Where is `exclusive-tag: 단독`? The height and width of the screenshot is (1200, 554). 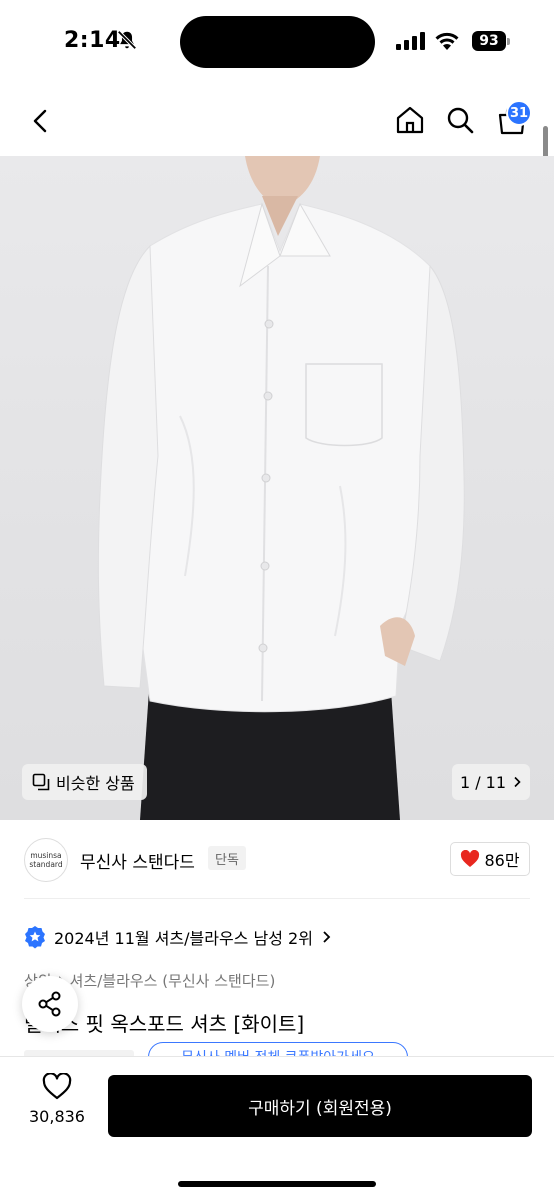 exclusive-tag: 단독 is located at coordinates (227, 858).